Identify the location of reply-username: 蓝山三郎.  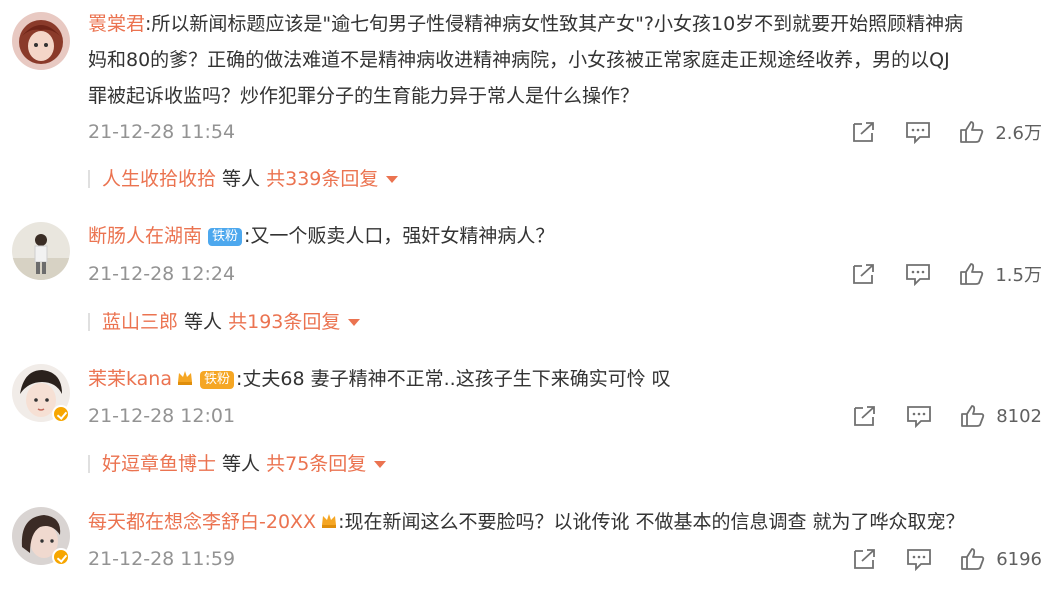
(140, 322).